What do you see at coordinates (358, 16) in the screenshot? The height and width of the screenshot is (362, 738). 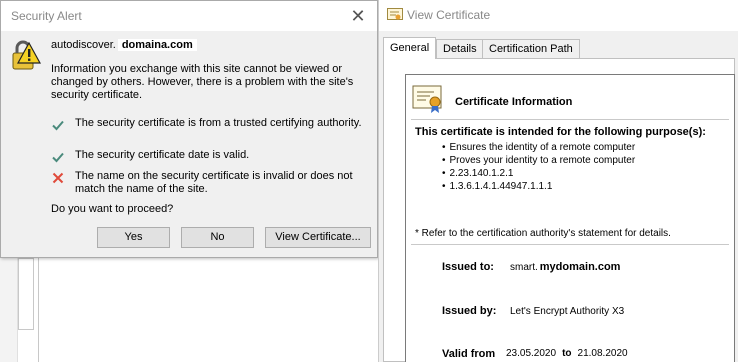 I see `close-button: ✕` at bounding box center [358, 16].